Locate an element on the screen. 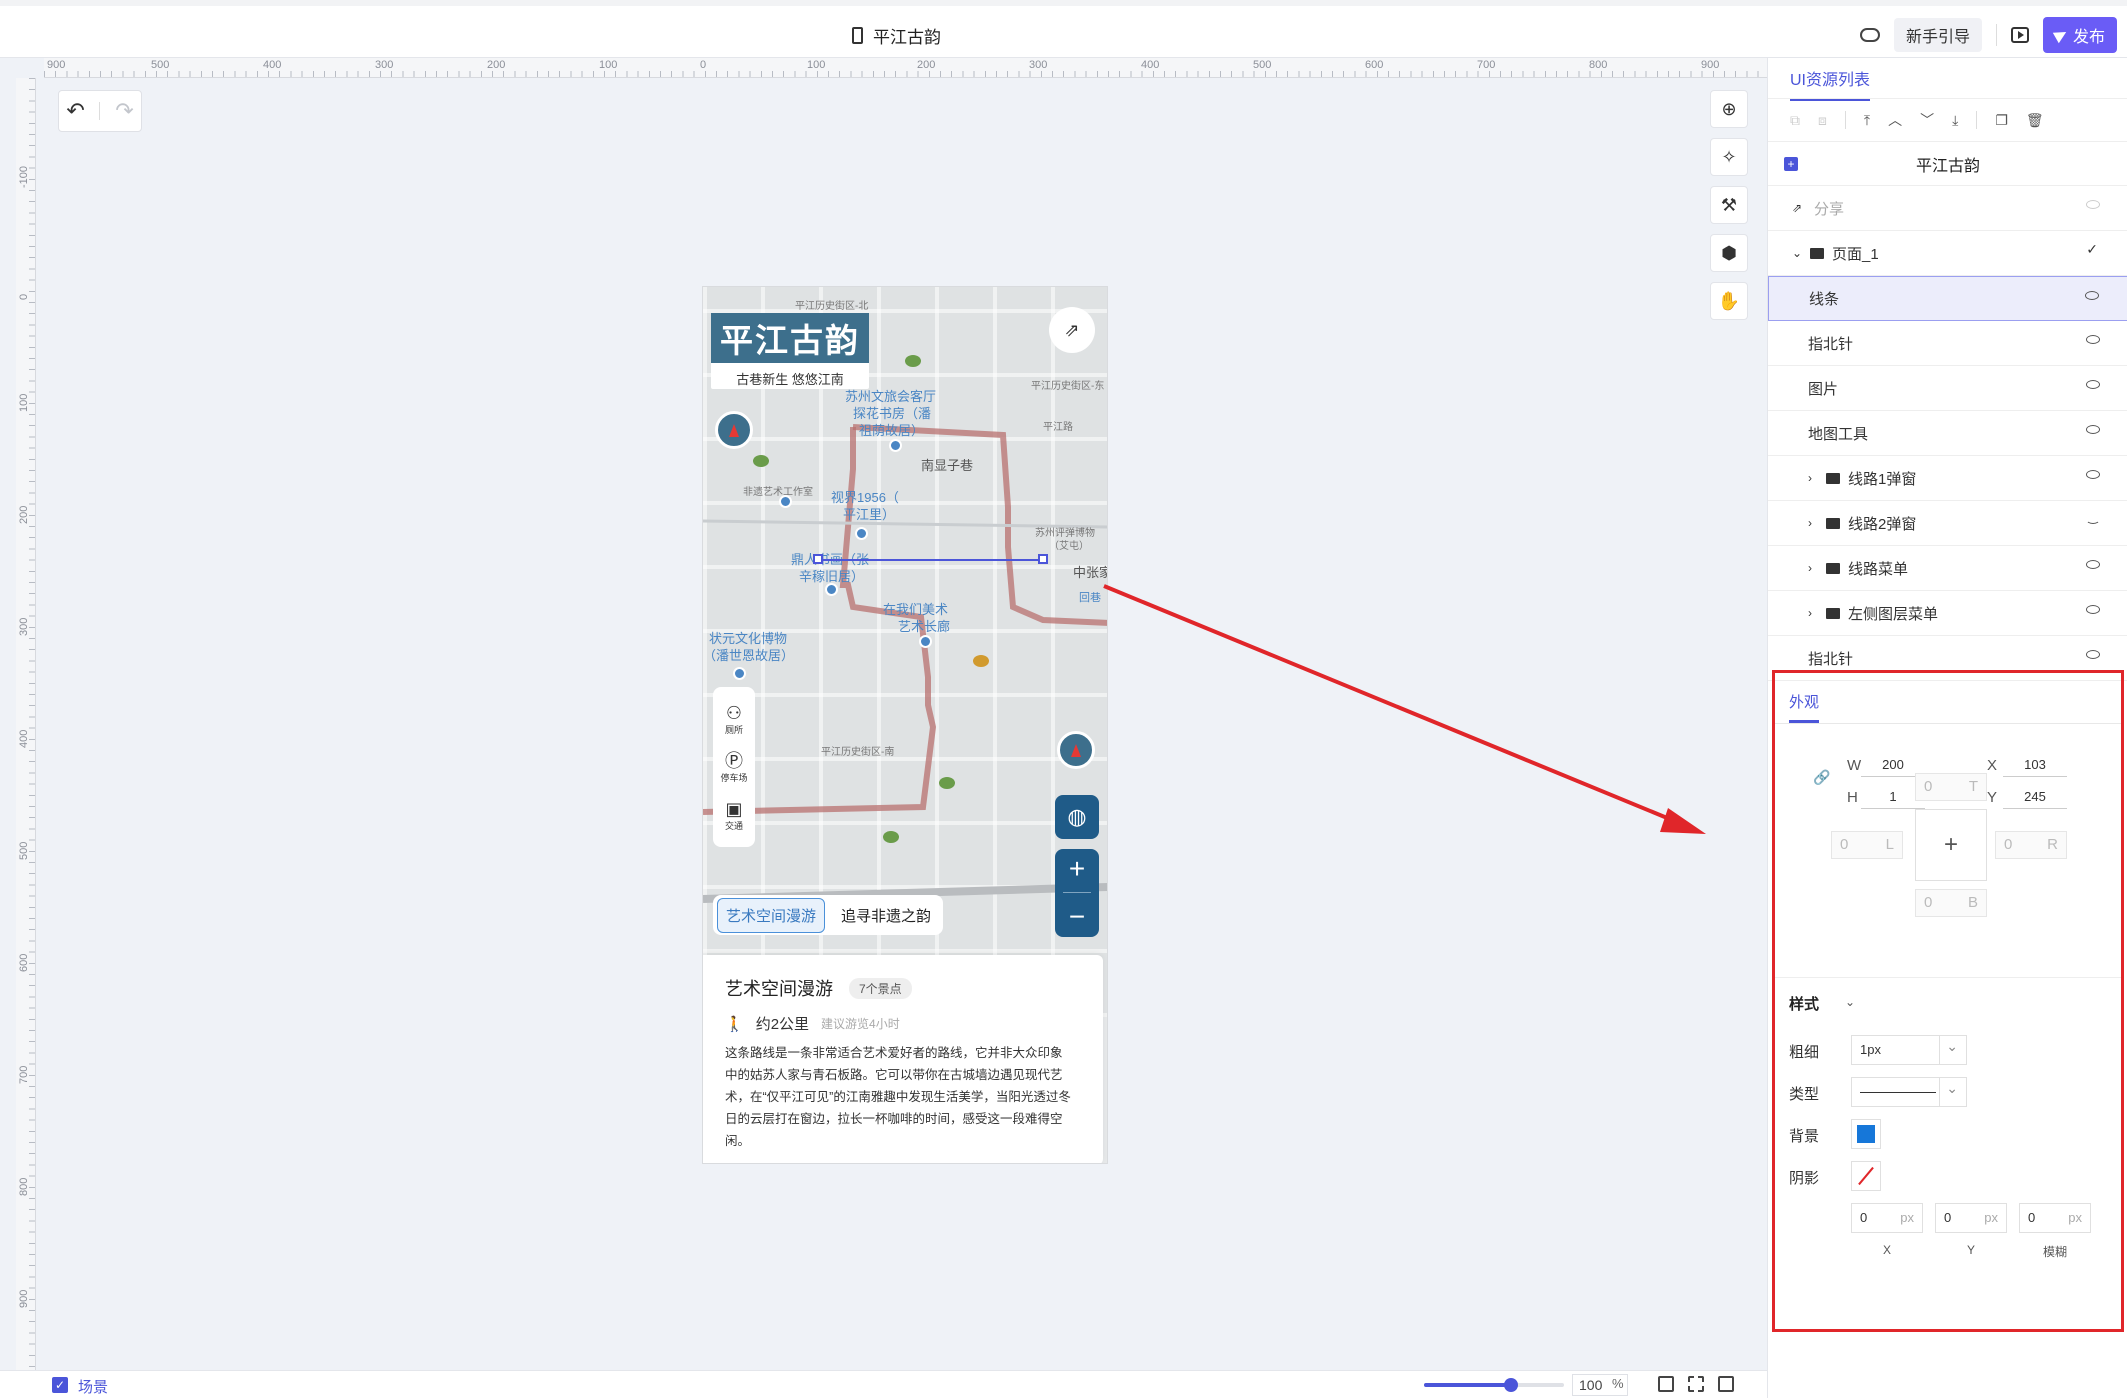  zoom-slider-knob is located at coordinates (1510, 1385).